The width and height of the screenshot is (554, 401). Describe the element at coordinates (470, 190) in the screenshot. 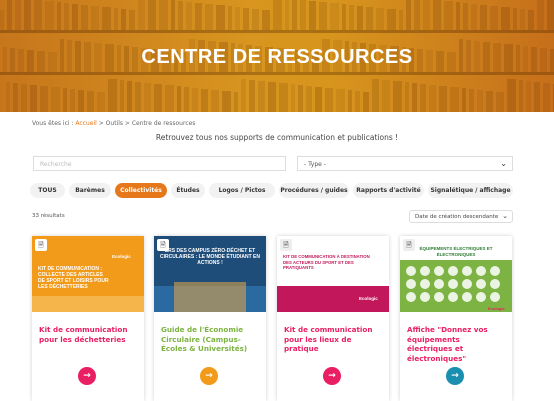

I see `filter-signaletique-affichage: Signalétique / affichage` at that location.